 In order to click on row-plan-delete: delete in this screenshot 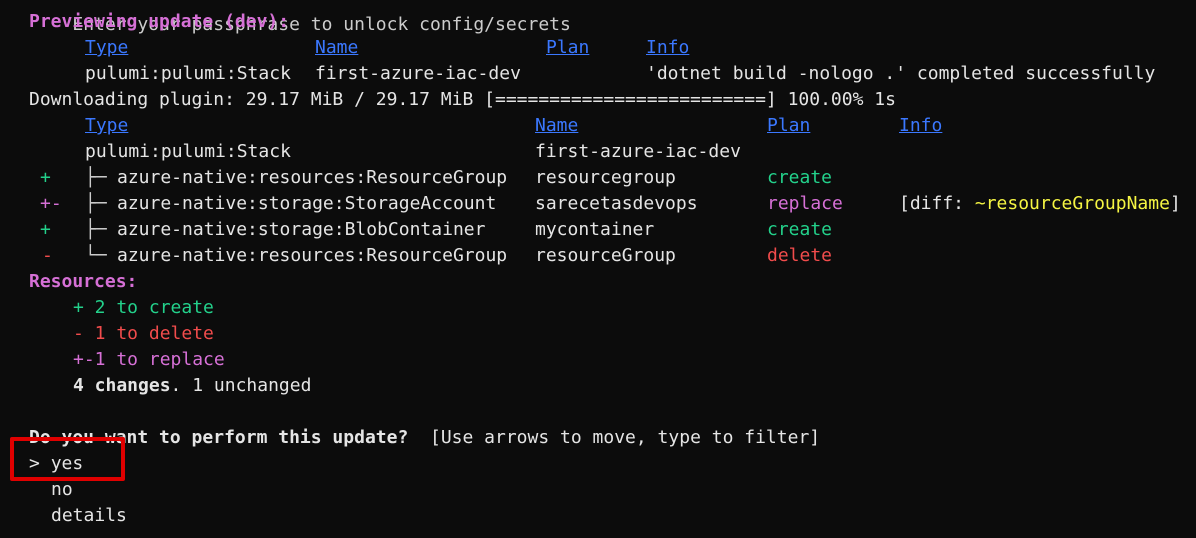, I will do `click(800, 255)`.